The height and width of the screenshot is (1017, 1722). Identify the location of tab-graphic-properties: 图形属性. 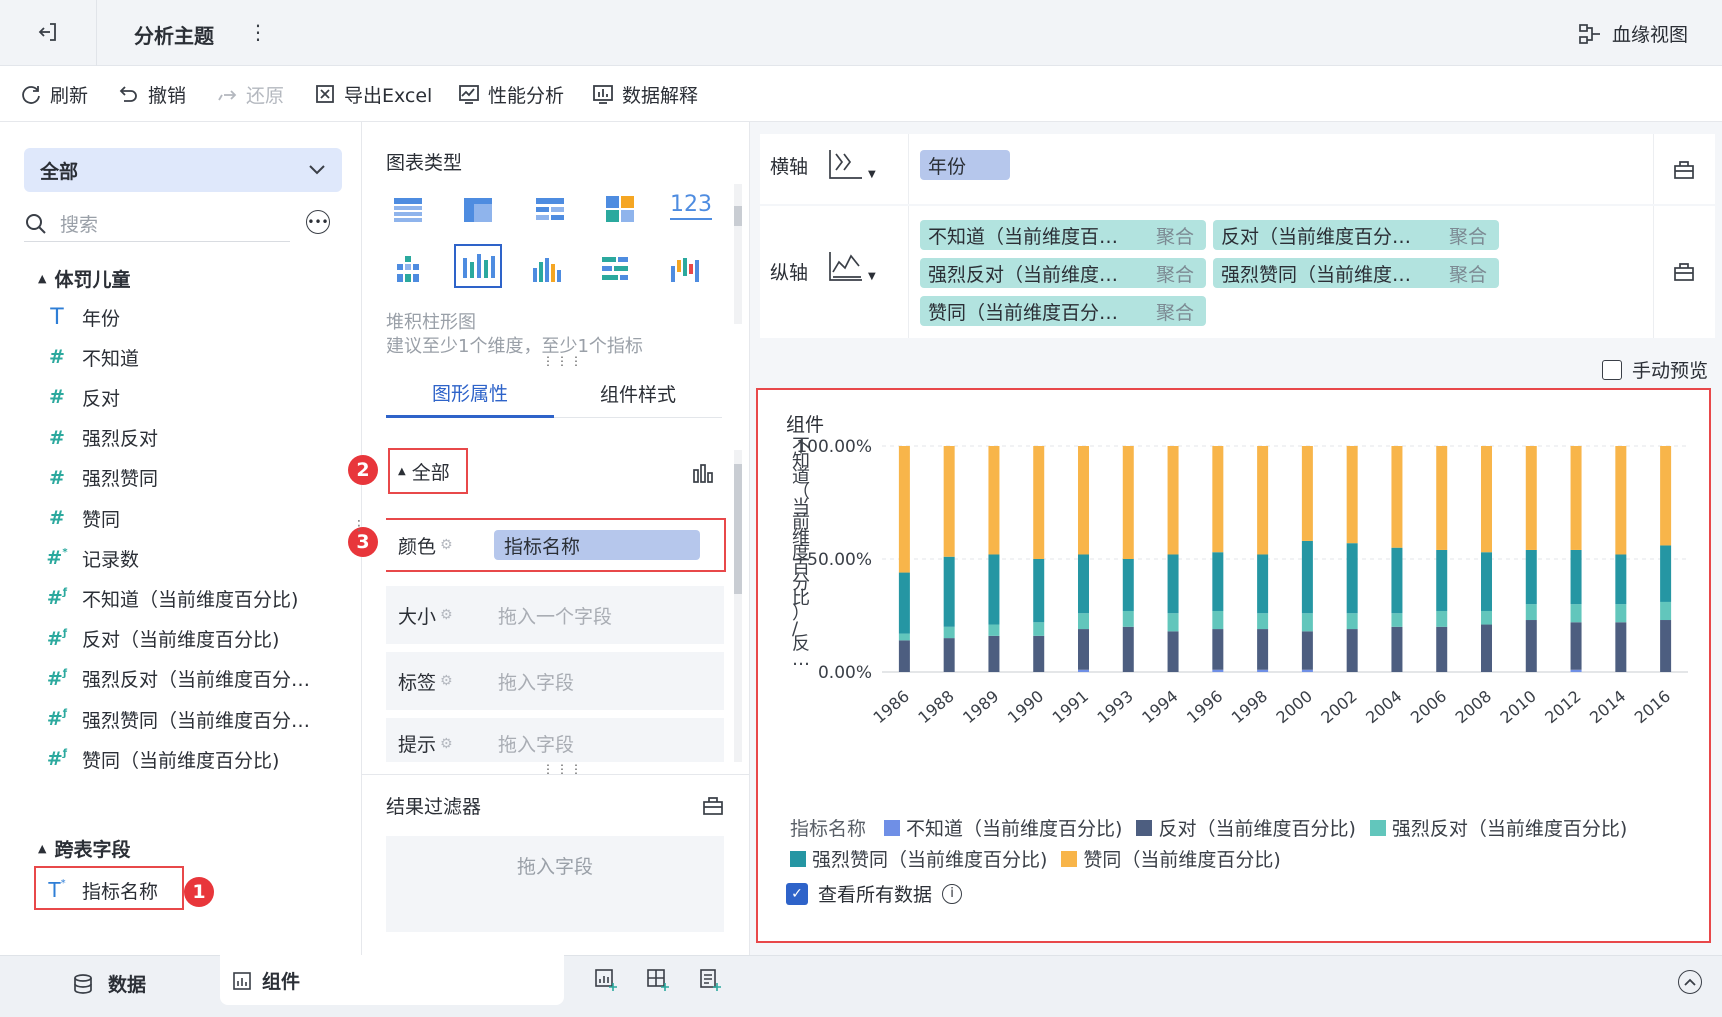
(470, 394).